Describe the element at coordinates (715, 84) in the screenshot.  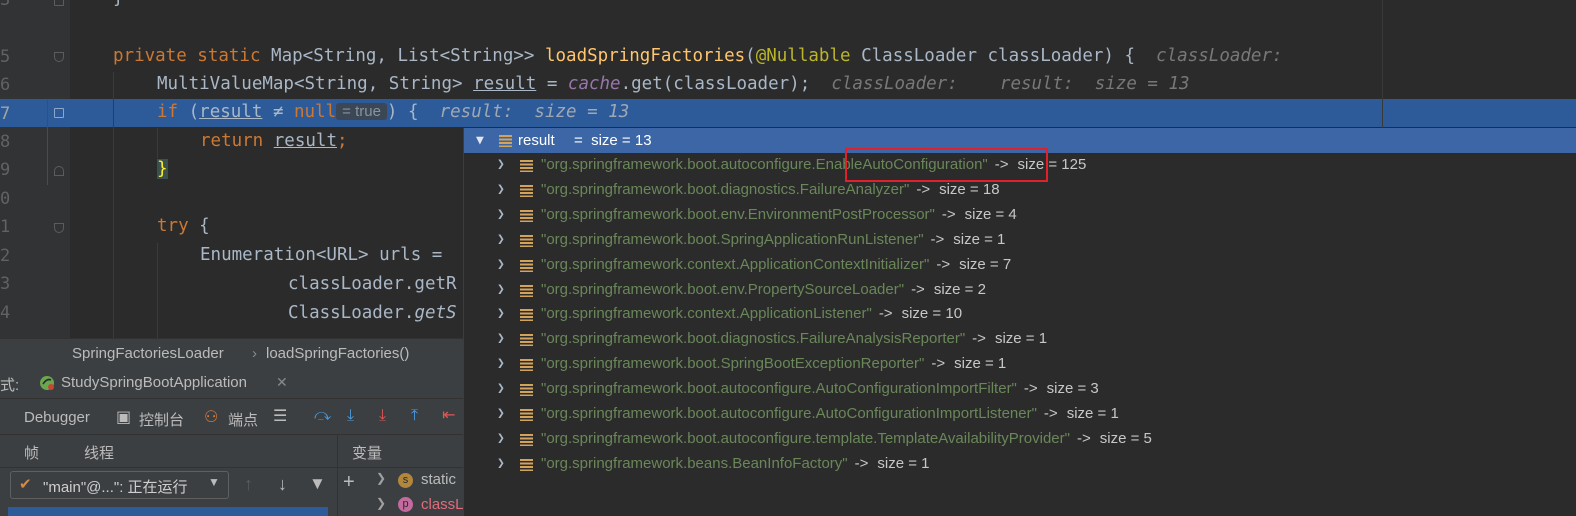
I see `code-token: .get(classLoader);` at that location.